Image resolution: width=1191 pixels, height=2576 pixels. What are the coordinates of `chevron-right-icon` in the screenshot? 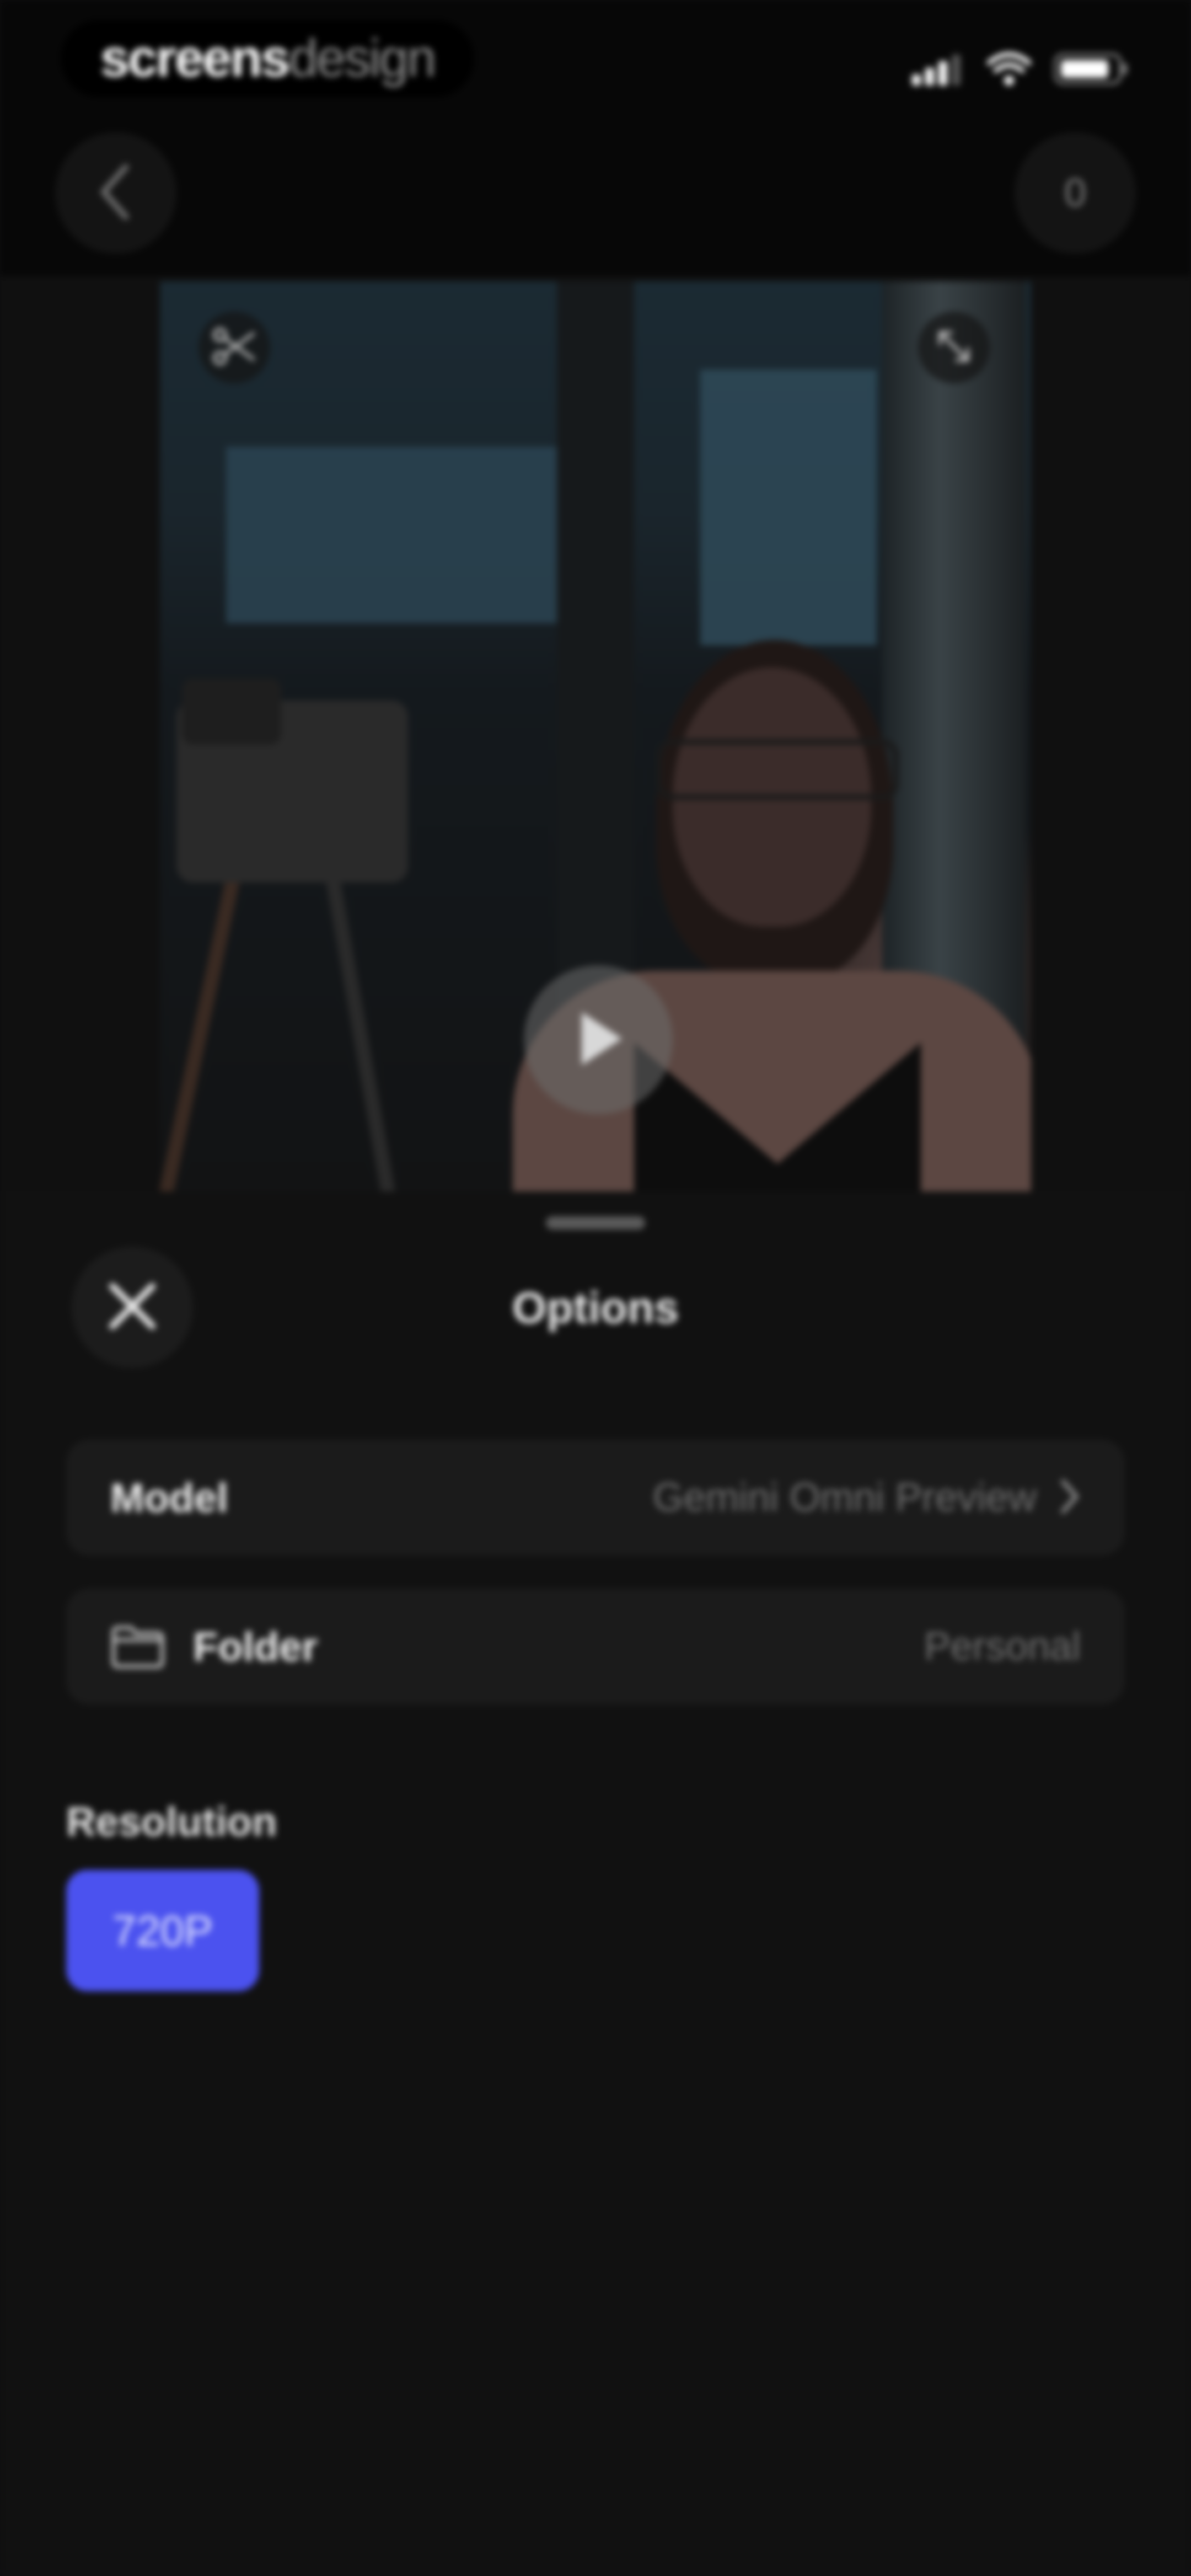 It's located at (1070, 1498).